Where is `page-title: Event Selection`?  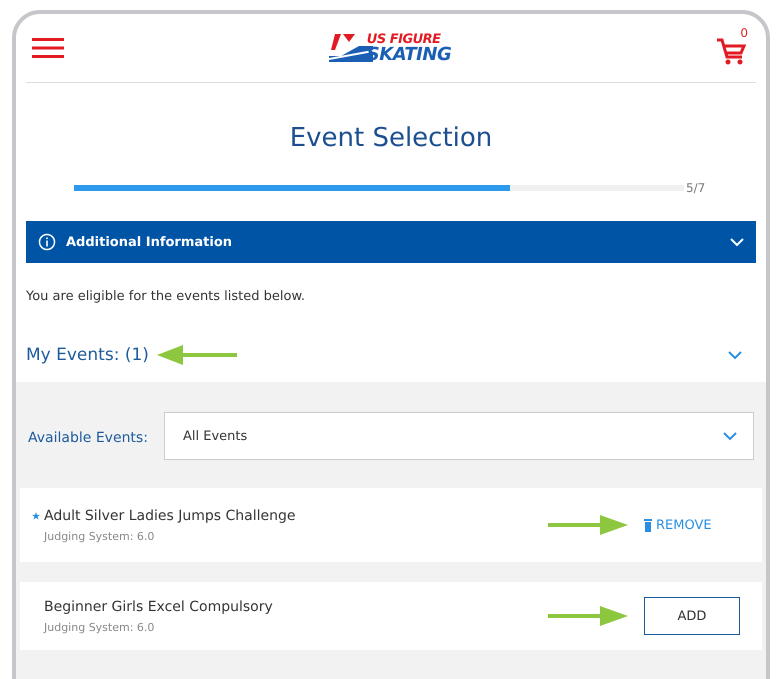 page-title: Event Selection is located at coordinates (391, 138).